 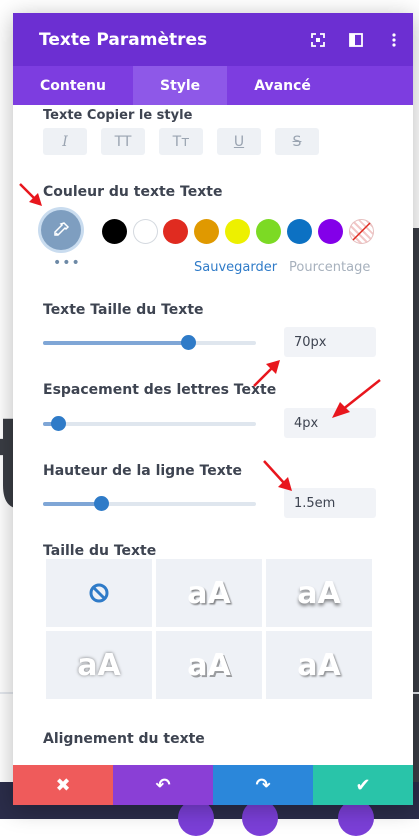 What do you see at coordinates (124, 739) in the screenshot?
I see `text-alignment-label: Alignement du texte` at bounding box center [124, 739].